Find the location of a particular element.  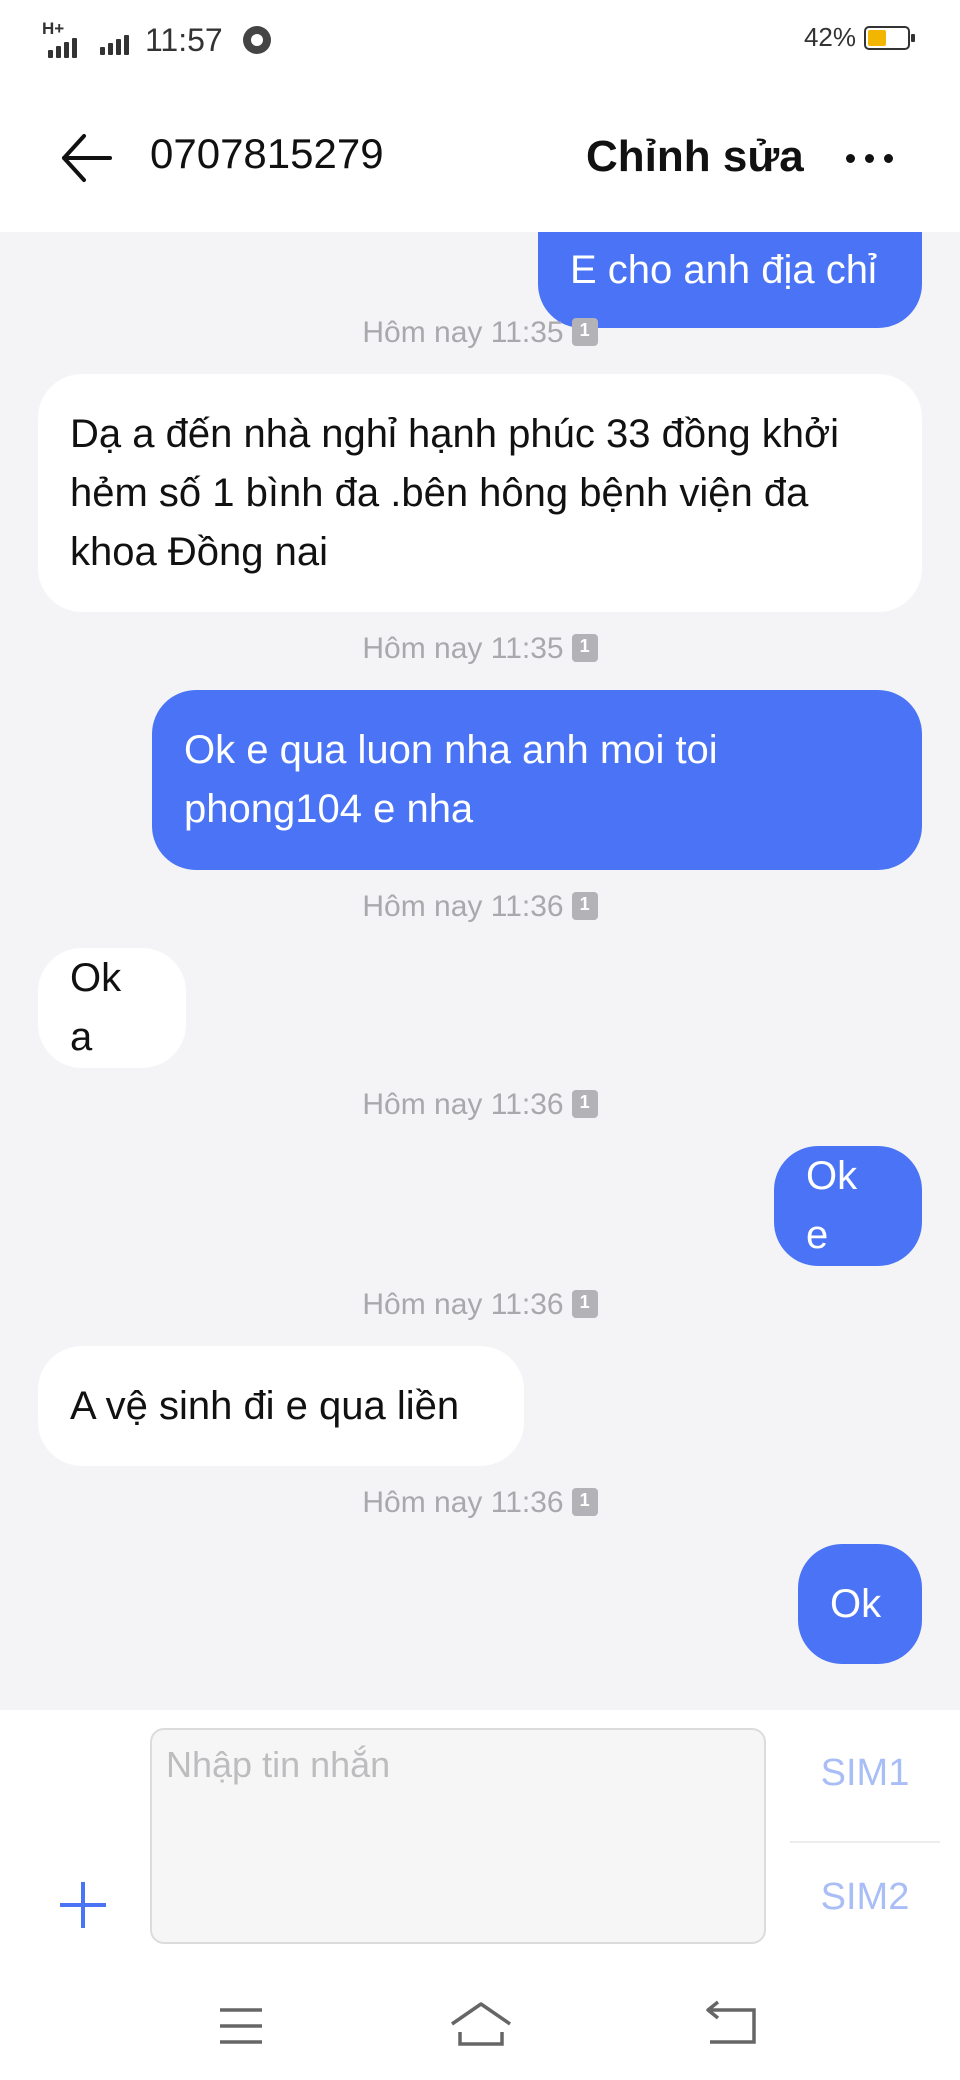

signal-strength-icon is located at coordinates (114, 40).